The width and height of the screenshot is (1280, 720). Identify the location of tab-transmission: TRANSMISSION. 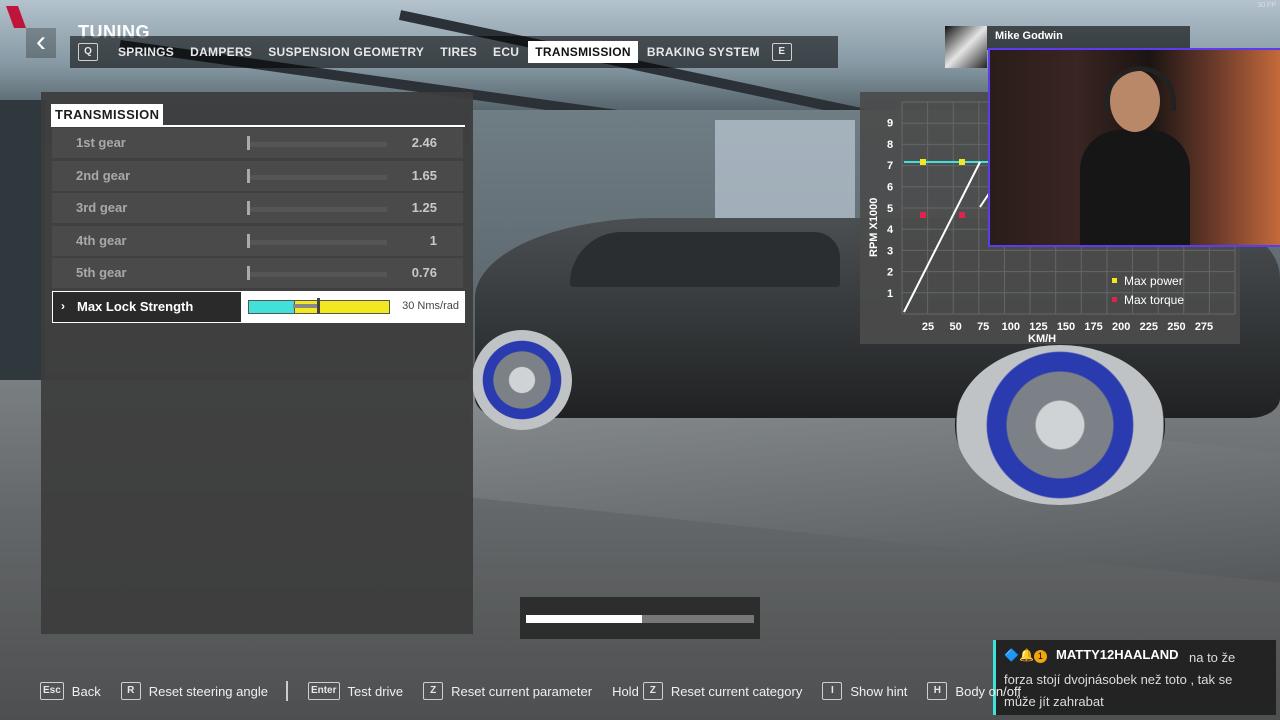
(583, 52).